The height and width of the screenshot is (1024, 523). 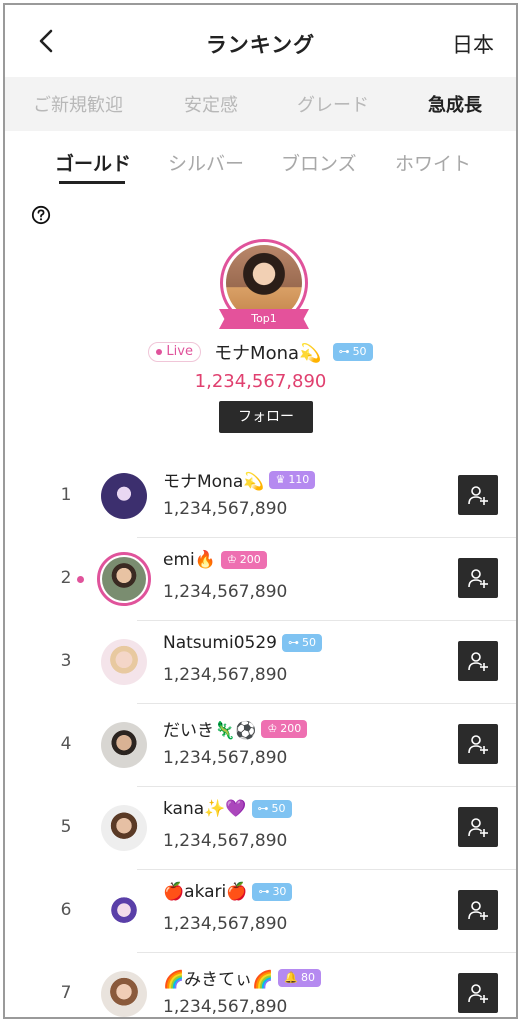 I want to click on tab-stability: 安定感, so click(x=211, y=104).